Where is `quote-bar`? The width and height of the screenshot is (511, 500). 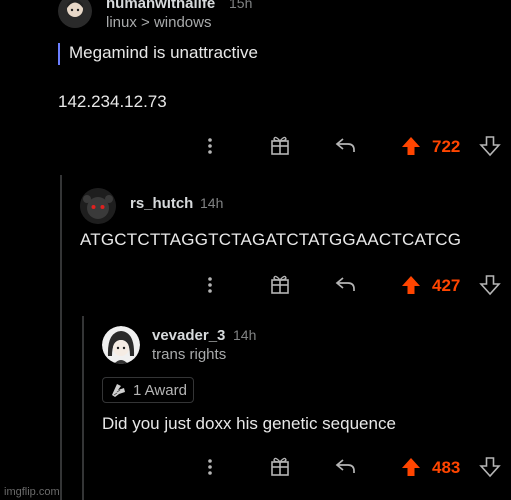 quote-bar is located at coordinates (59, 54).